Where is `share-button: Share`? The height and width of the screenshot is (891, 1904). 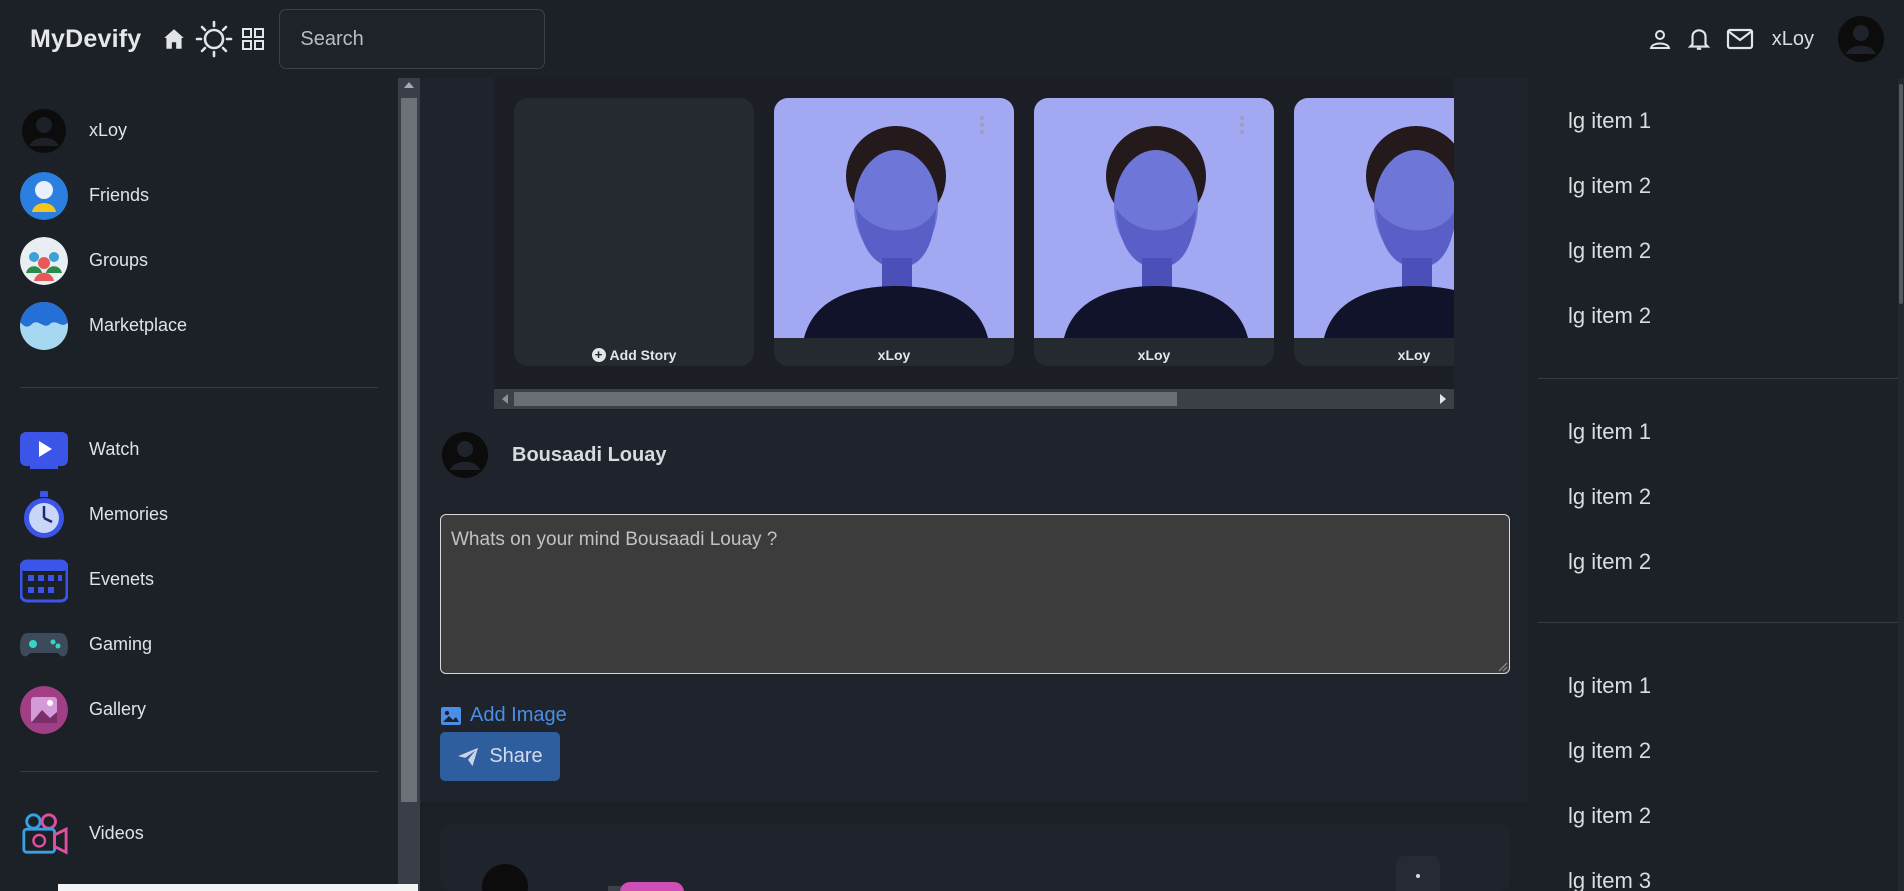 share-button: Share is located at coordinates (500, 756).